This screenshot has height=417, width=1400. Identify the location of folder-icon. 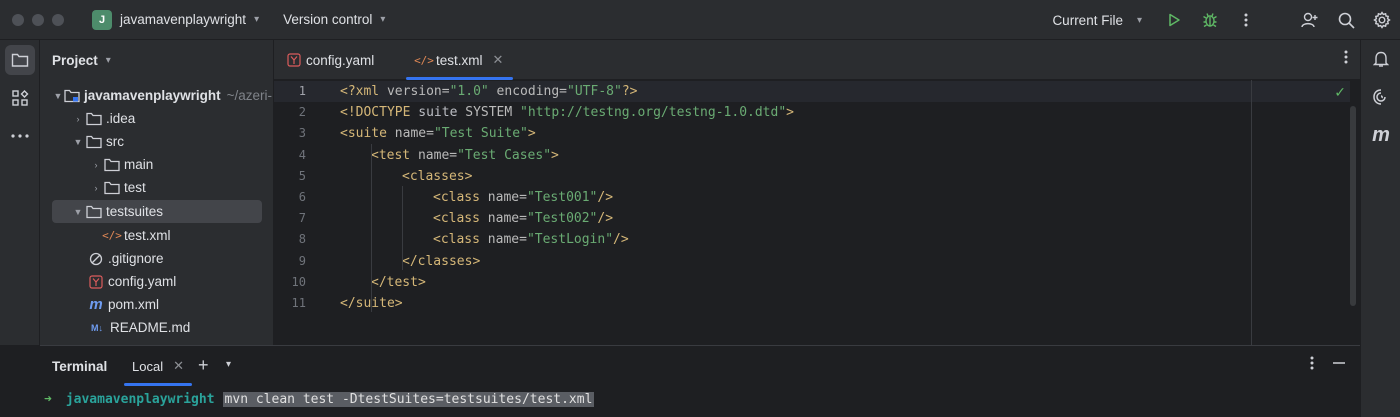
(19, 60).